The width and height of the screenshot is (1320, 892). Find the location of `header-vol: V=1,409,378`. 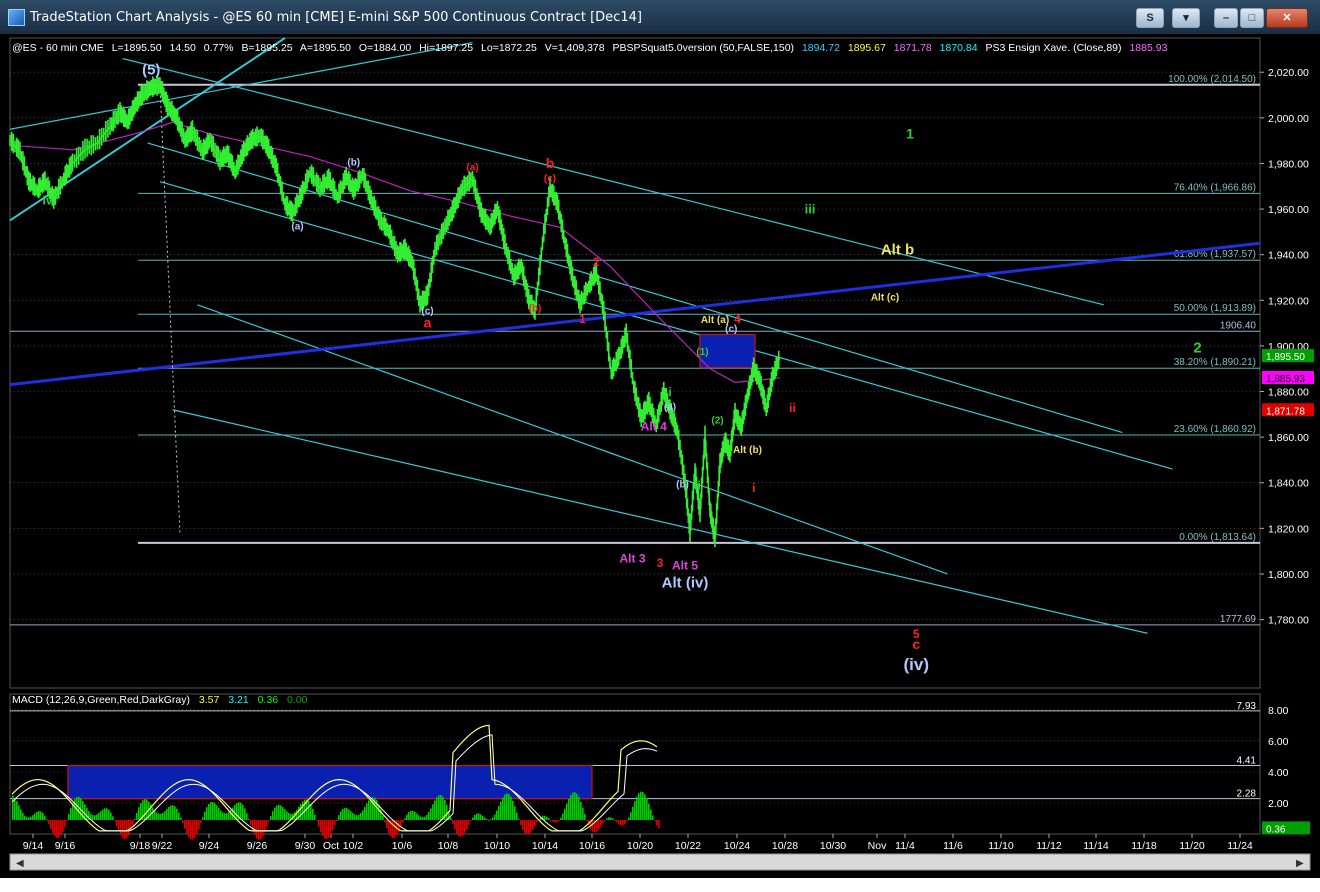

header-vol: V=1,409,378 is located at coordinates (575, 48).